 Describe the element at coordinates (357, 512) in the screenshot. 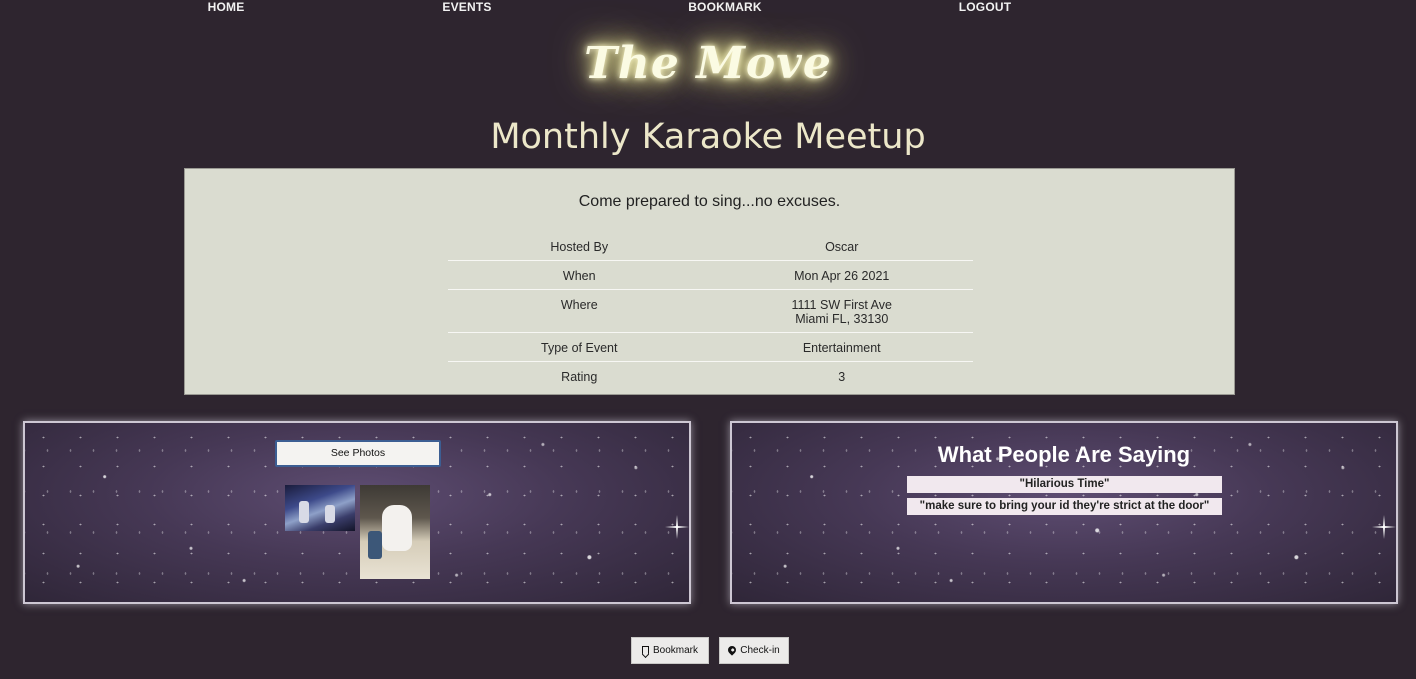

I see `photos-panel: See Photos` at that location.